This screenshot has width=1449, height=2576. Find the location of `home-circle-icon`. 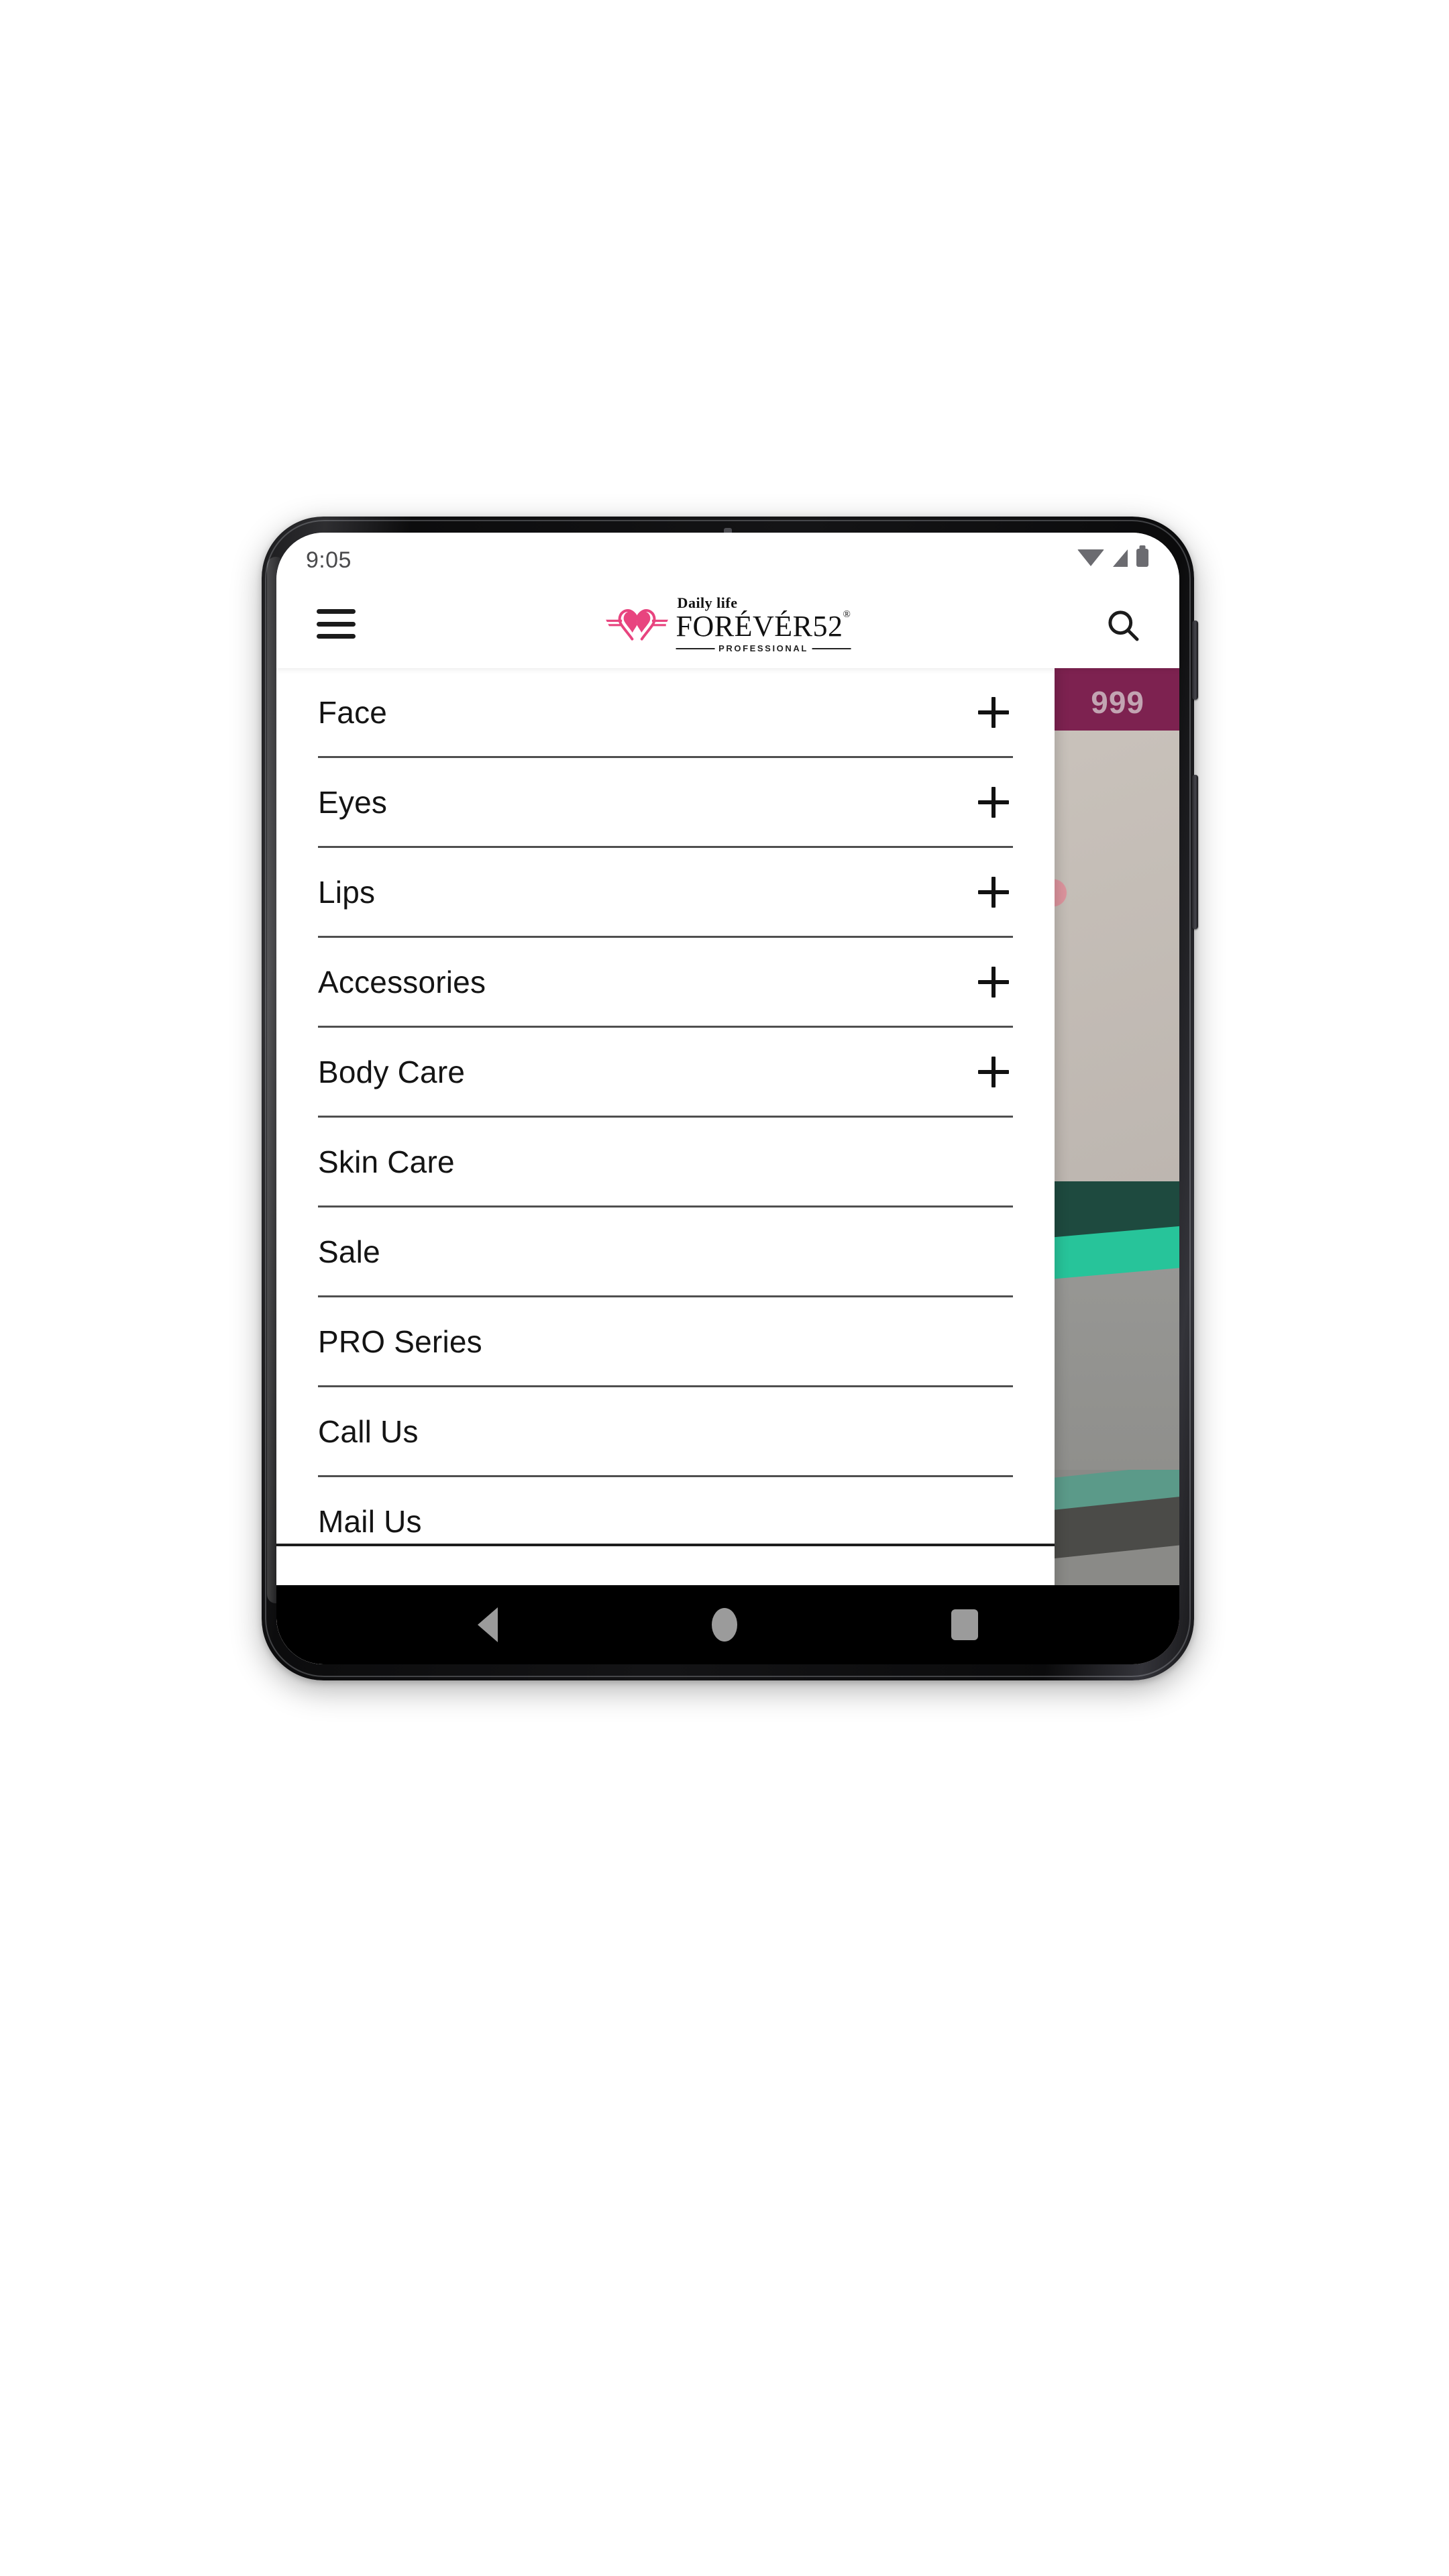

home-circle-icon is located at coordinates (724, 1625).